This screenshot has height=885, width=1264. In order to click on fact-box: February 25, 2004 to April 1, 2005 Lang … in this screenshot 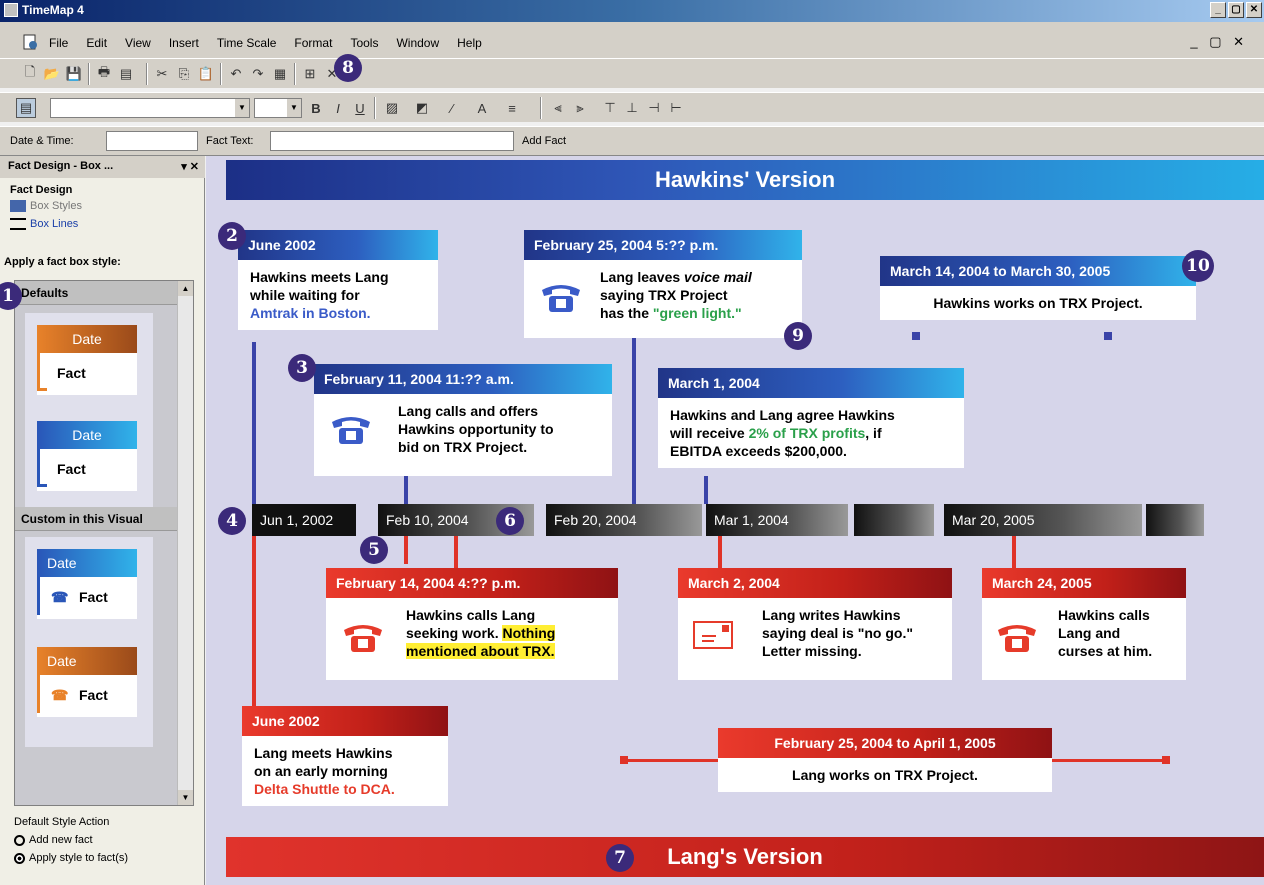, I will do `click(885, 760)`.